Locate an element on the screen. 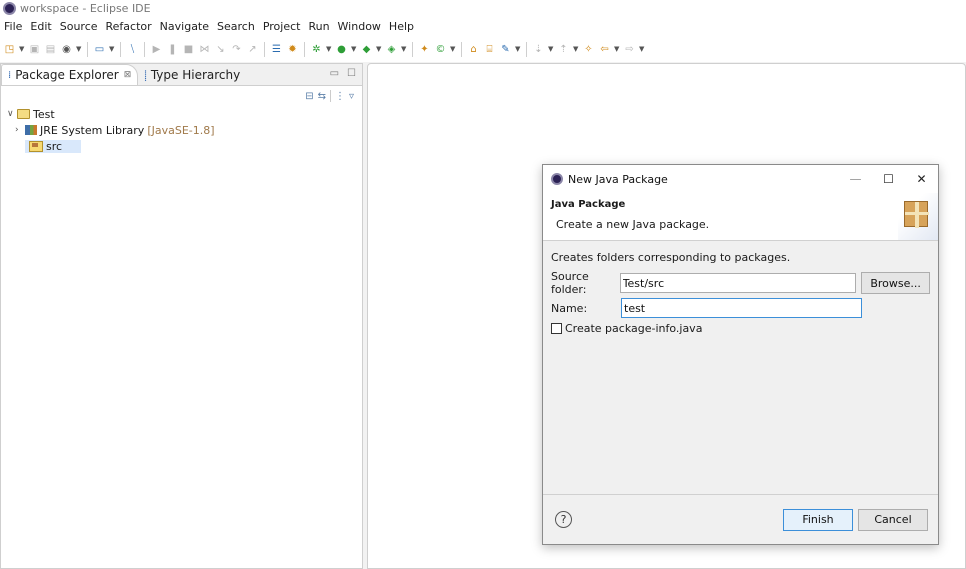 The height and width of the screenshot is (569, 966). open-type-icon: ⌂ is located at coordinates (473, 49).